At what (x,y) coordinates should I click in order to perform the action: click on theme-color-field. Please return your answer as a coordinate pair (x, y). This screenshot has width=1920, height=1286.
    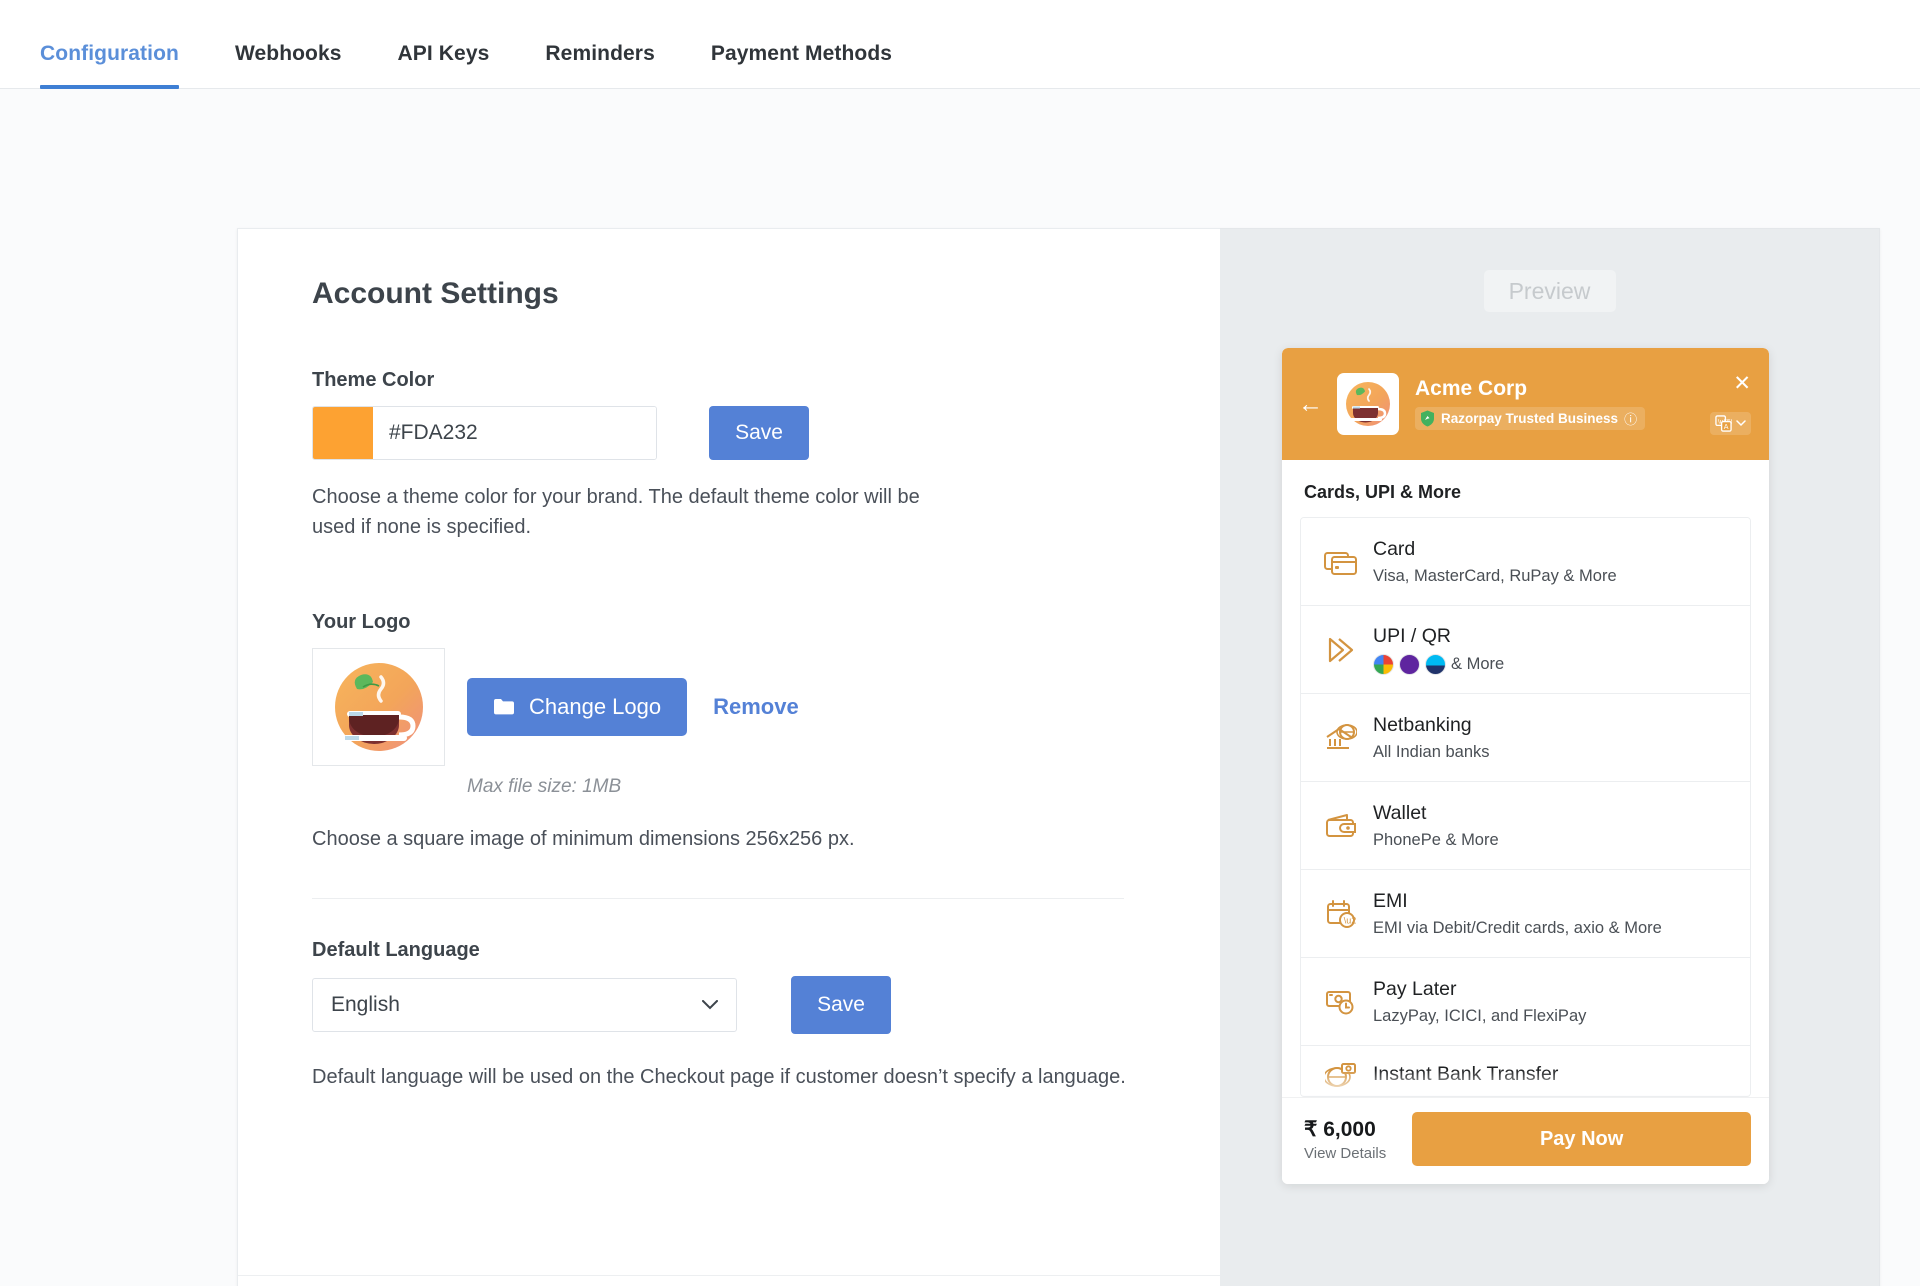
    Looking at the image, I should click on (484, 433).